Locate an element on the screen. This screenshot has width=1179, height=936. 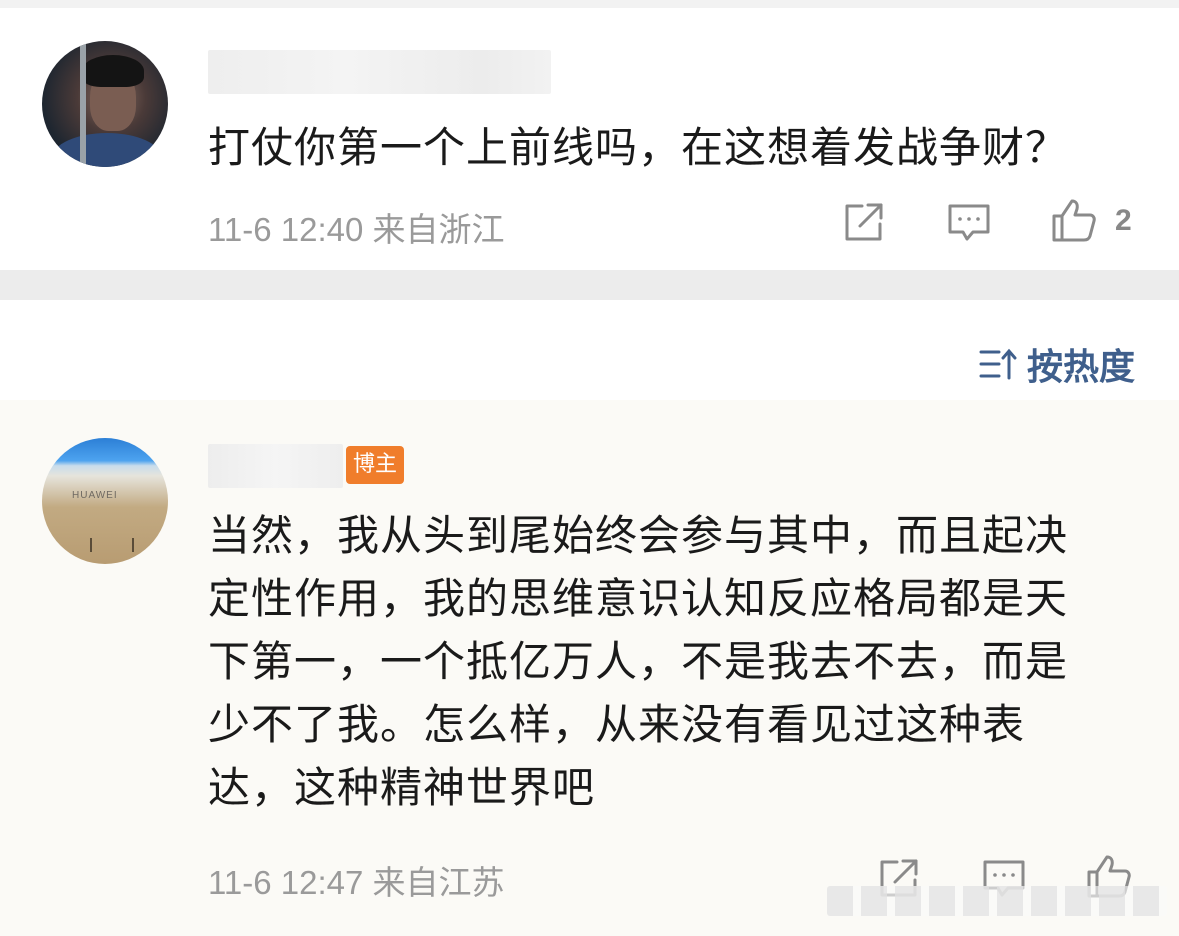
comment-time: 11-6 12:47 is located at coordinates (286, 882).